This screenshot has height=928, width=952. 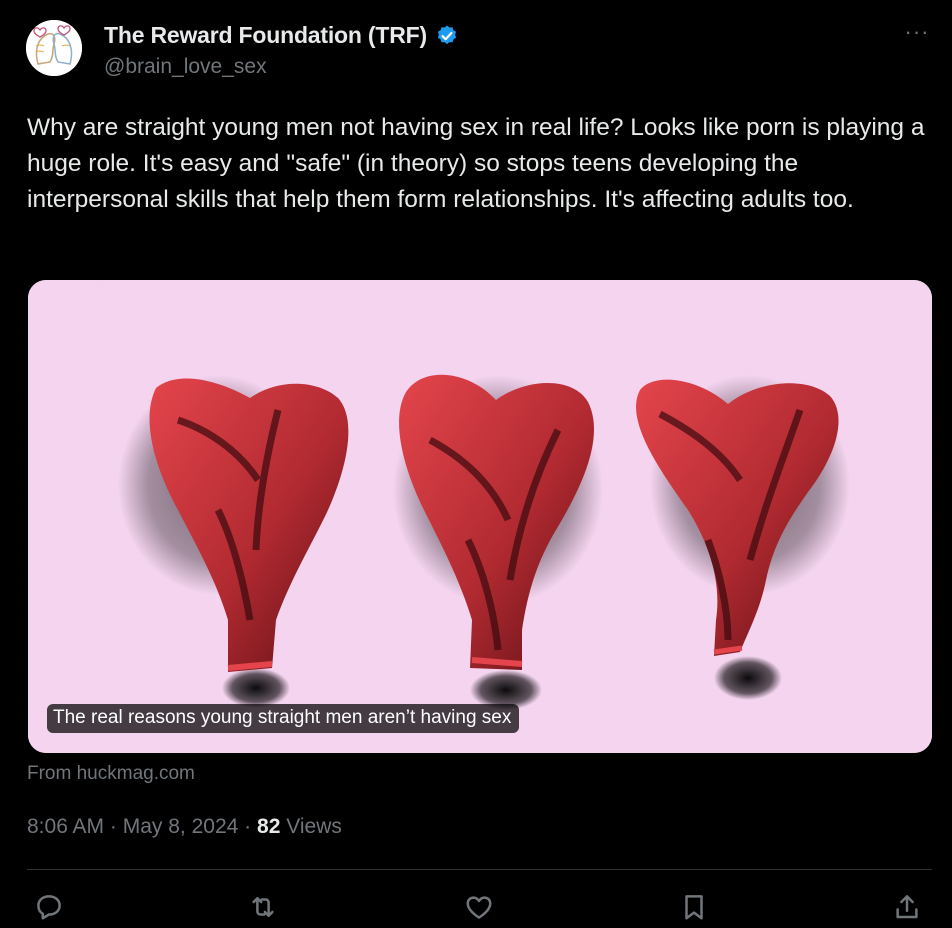 What do you see at coordinates (51, 909) in the screenshot?
I see `reply-icon` at bounding box center [51, 909].